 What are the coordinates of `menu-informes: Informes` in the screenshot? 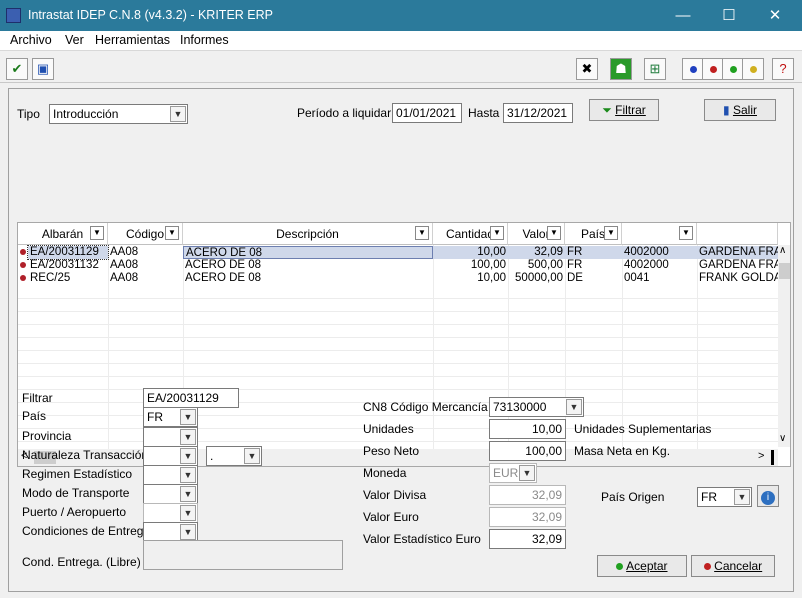 It's located at (204, 40).